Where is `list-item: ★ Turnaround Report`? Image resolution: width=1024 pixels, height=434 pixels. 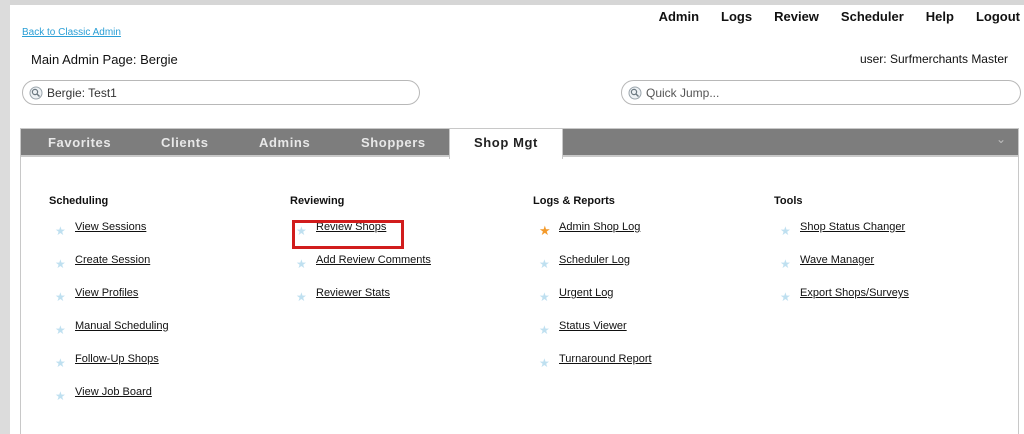 list-item: ★ Turnaround Report is located at coordinates (592, 369).